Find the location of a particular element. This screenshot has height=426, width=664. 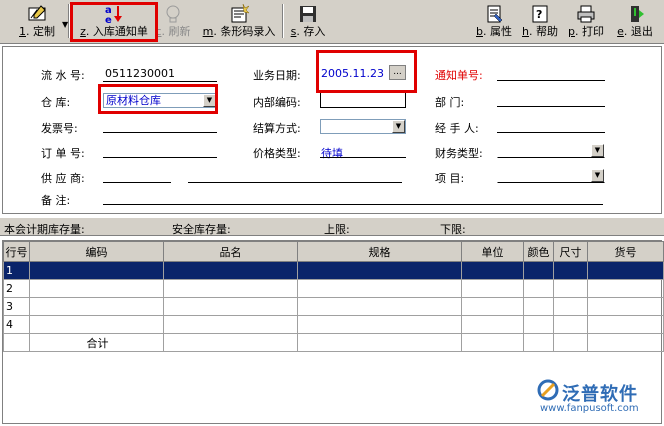

invoice-input is located at coordinates (160, 132).